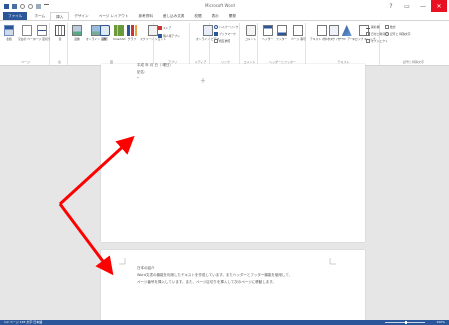  Describe the element at coordinates (60, 30) in the screenshot. I see `table-icon` at that location.